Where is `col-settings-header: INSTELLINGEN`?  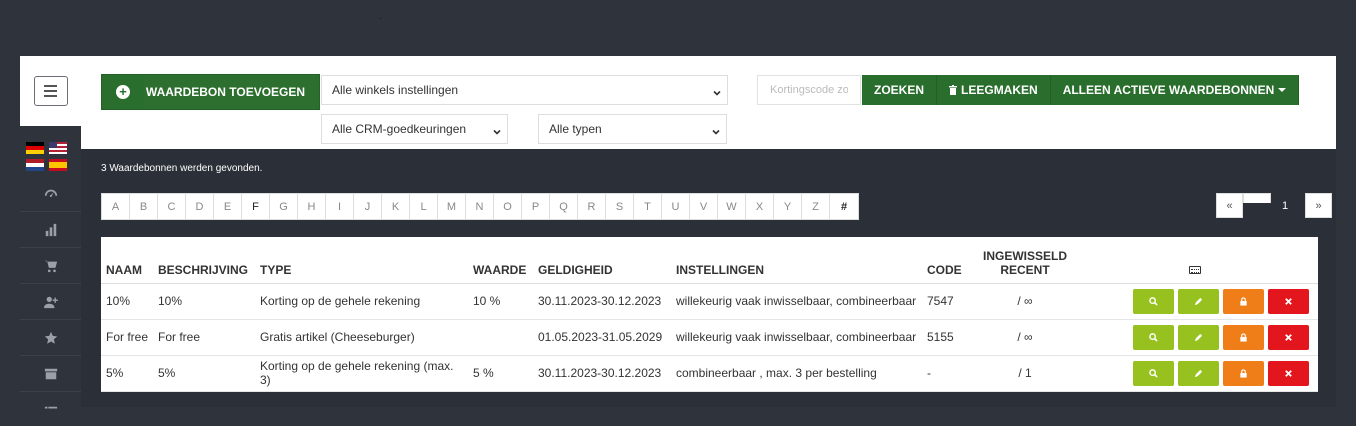
col-settings-header: INSTELLINGEN is located at coordinates (796, 260).